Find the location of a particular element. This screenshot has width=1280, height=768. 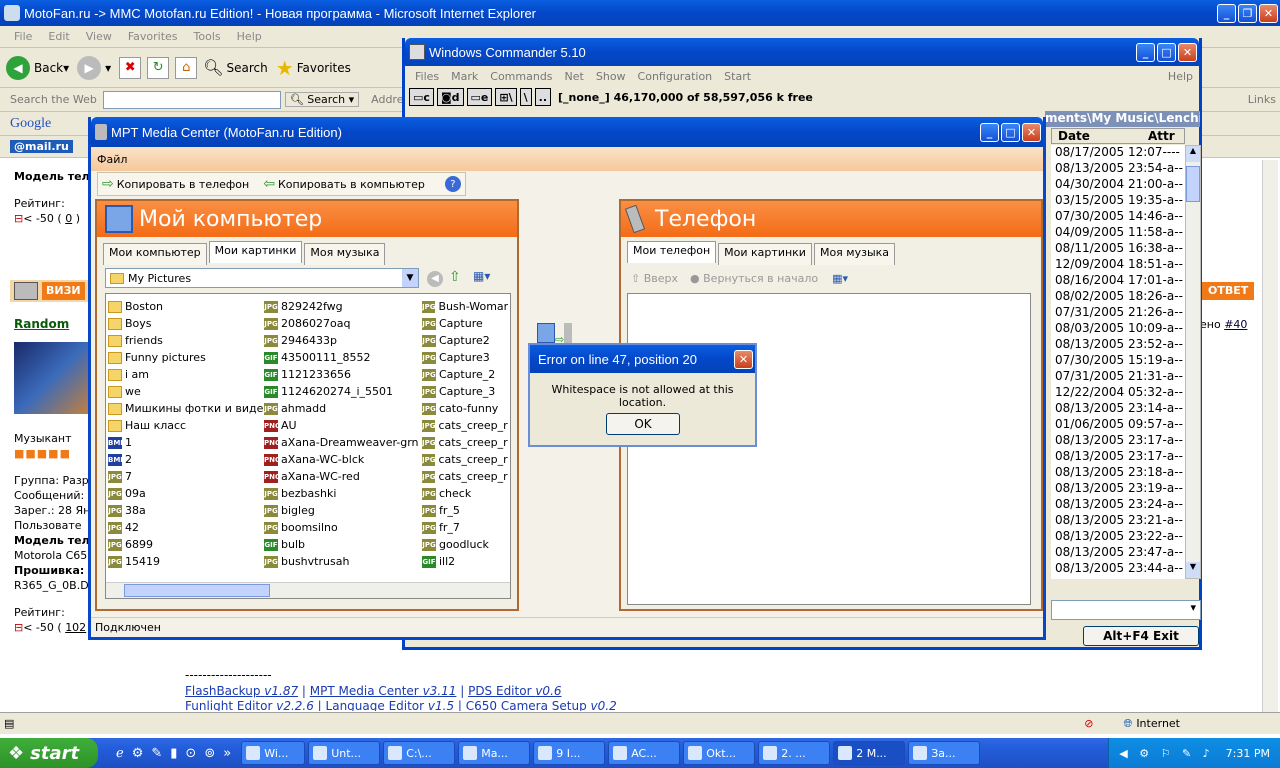

wc-menu-help: Help is located at coordinates (1180, 76).